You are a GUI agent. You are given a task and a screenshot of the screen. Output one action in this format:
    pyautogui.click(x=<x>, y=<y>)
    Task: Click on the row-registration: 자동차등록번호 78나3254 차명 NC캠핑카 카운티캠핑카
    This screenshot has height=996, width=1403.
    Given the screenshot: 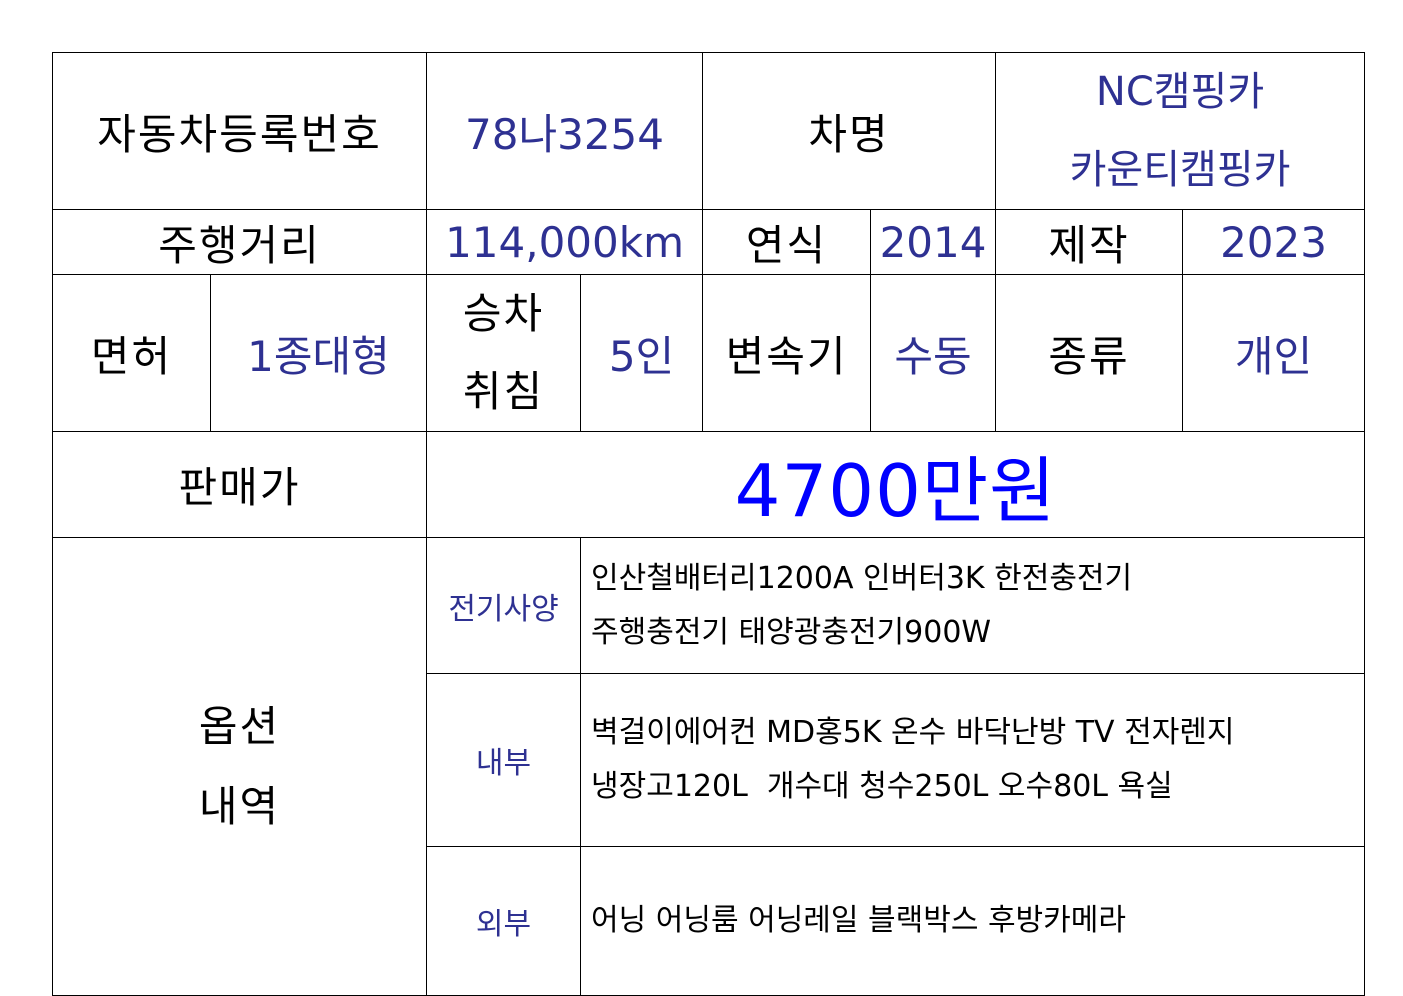 What is the action you would take?
    pyautogui.click(x=708, y=131)
    